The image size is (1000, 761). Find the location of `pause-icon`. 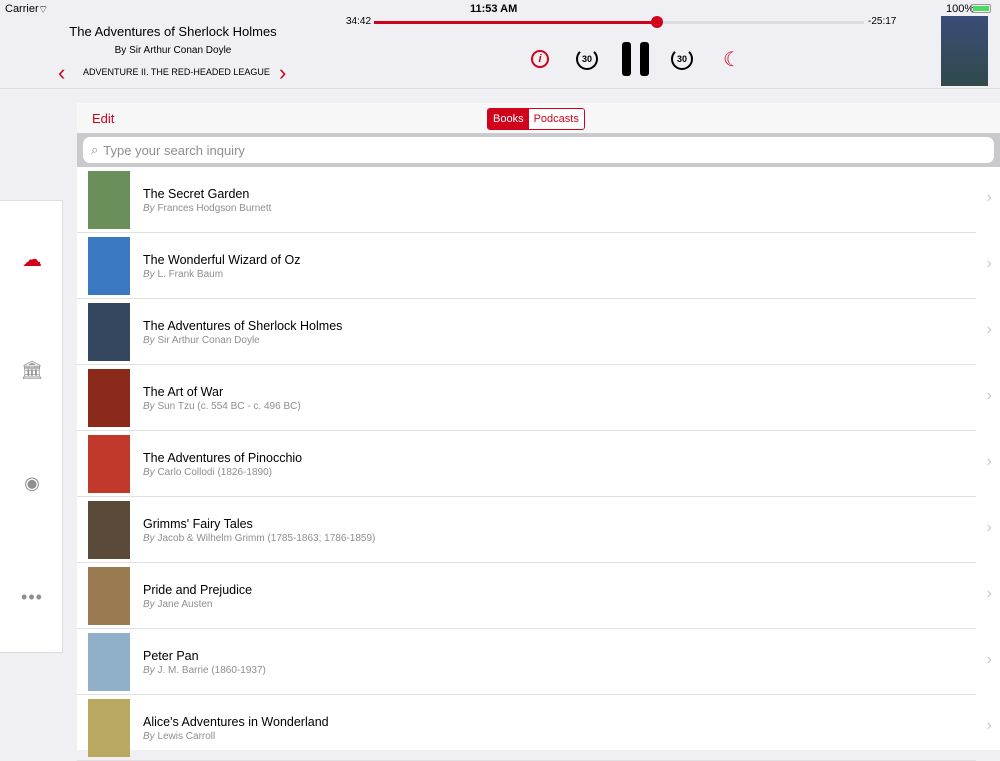

pause-icon is located at coordinates (635, 59).